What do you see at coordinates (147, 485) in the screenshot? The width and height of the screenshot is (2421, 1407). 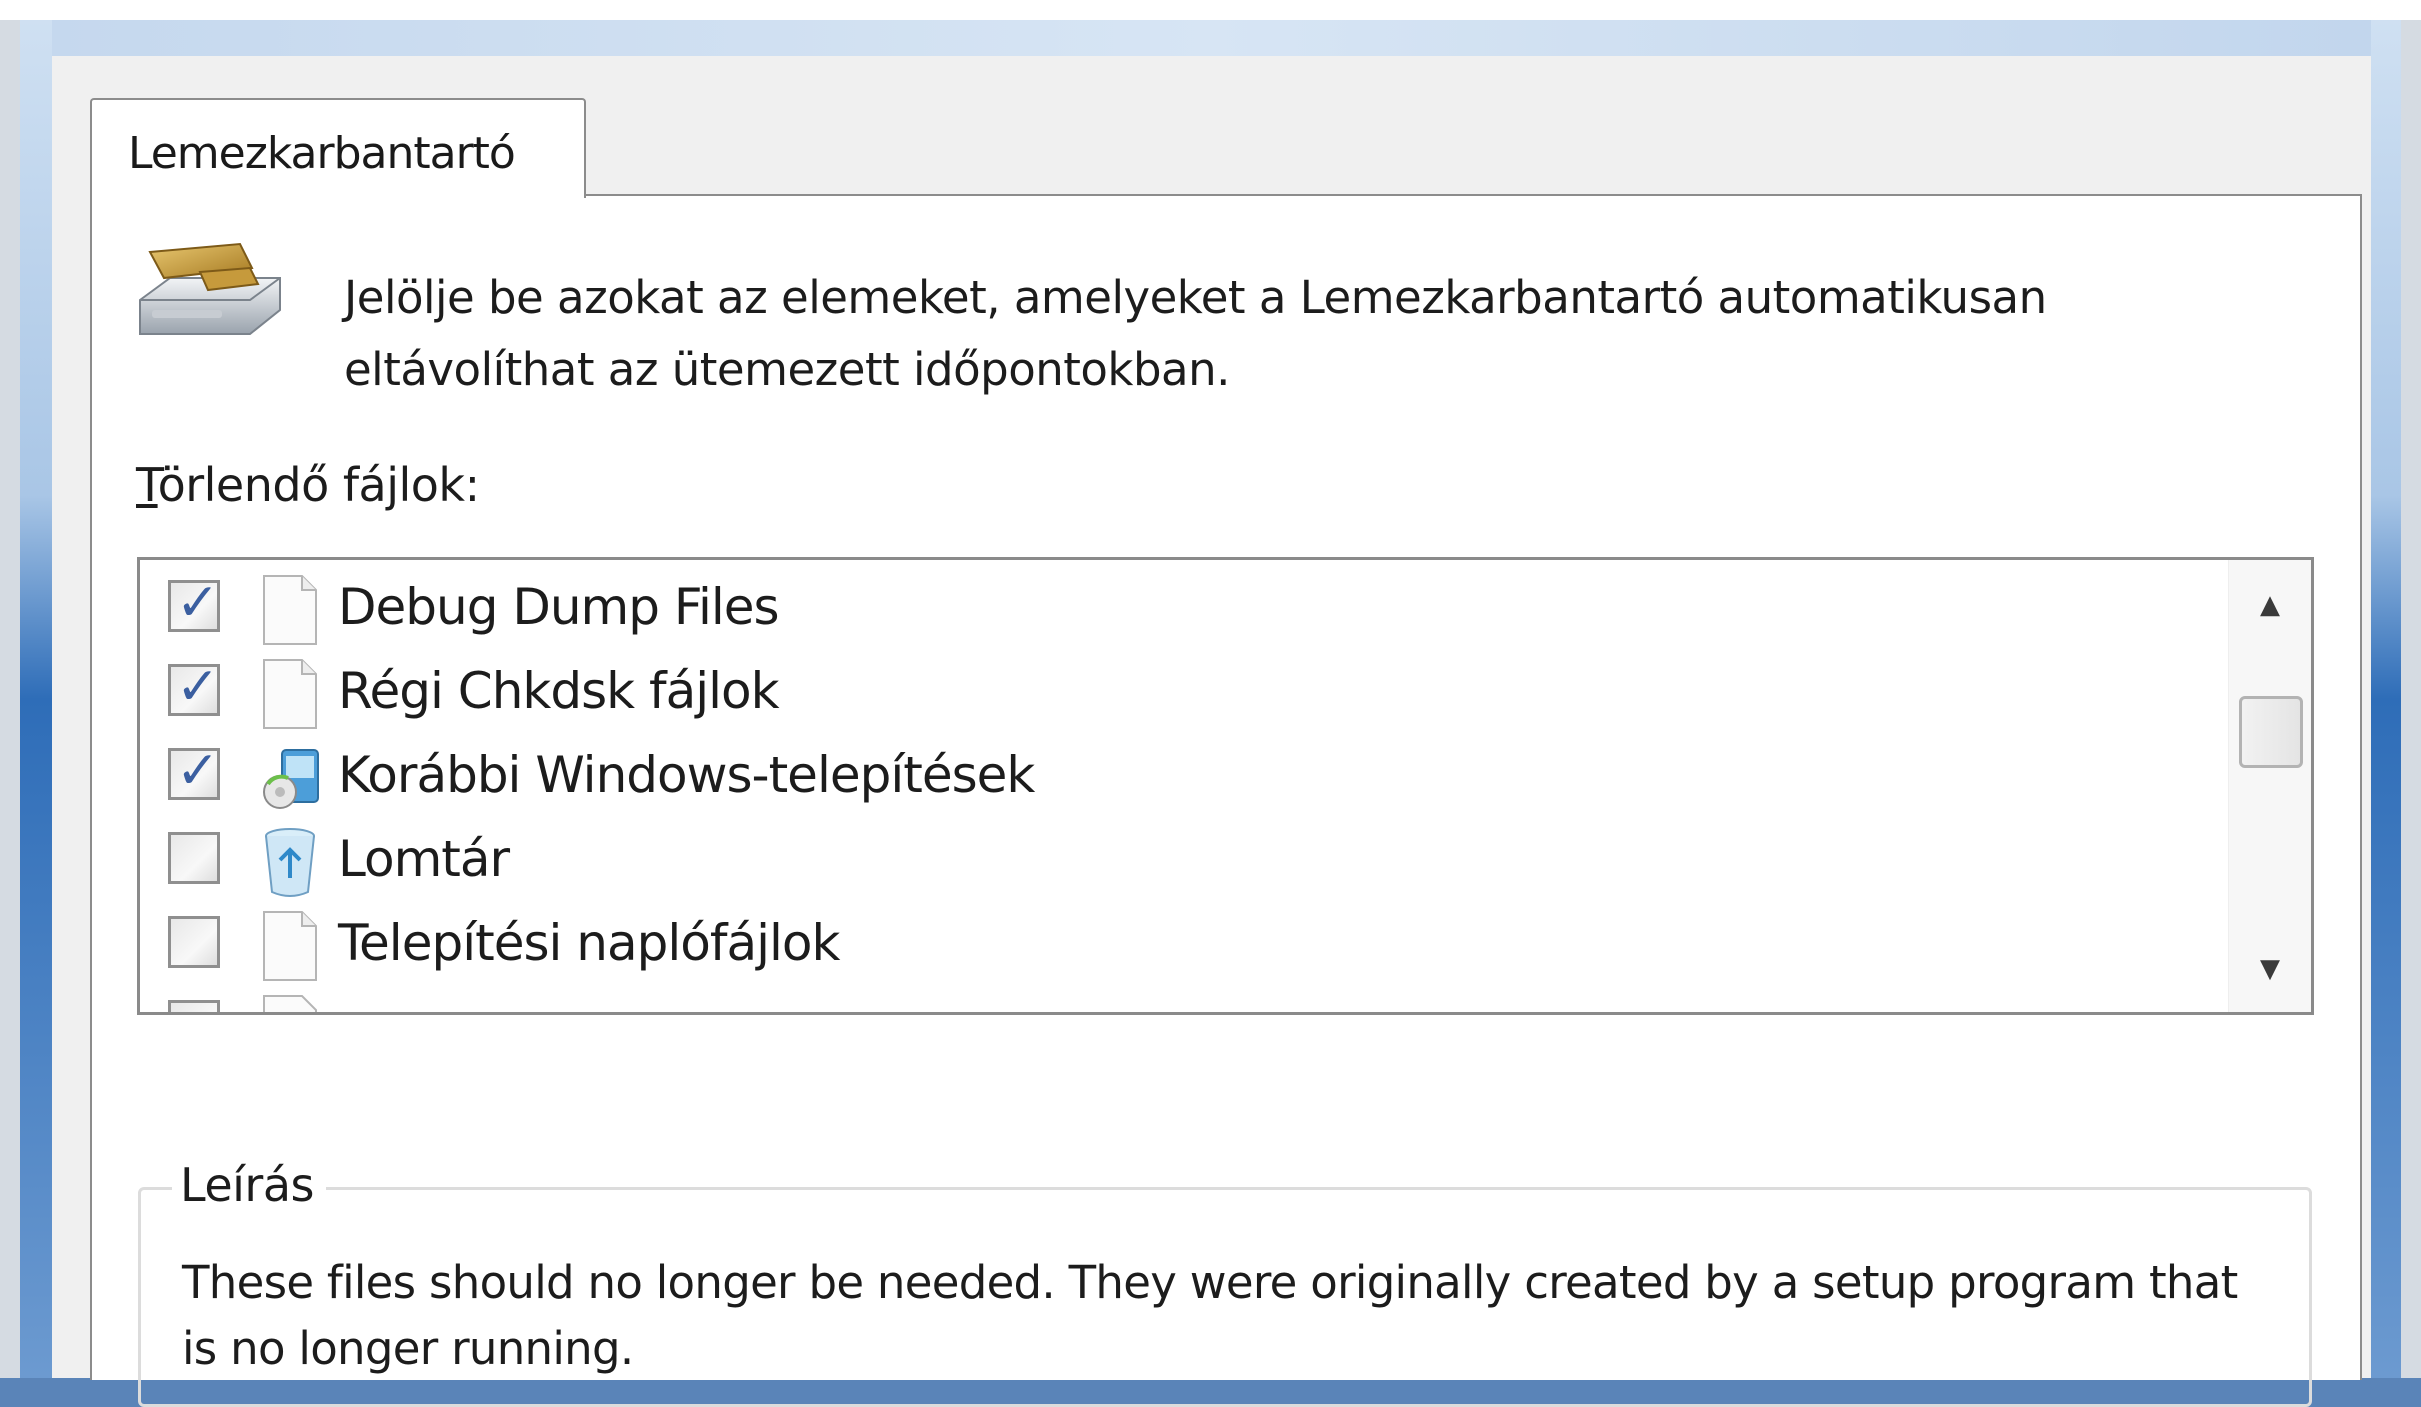 I see `files-label-accesskey: T` at bounding box center [147, 485].